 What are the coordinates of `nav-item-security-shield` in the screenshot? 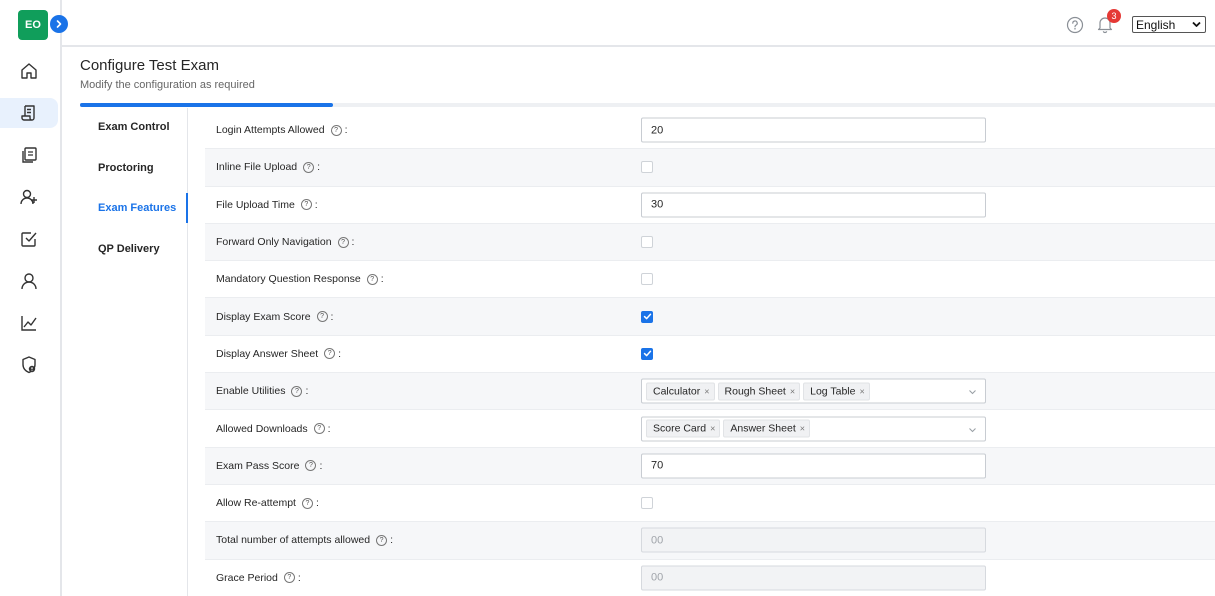 It's located at (29, 365).